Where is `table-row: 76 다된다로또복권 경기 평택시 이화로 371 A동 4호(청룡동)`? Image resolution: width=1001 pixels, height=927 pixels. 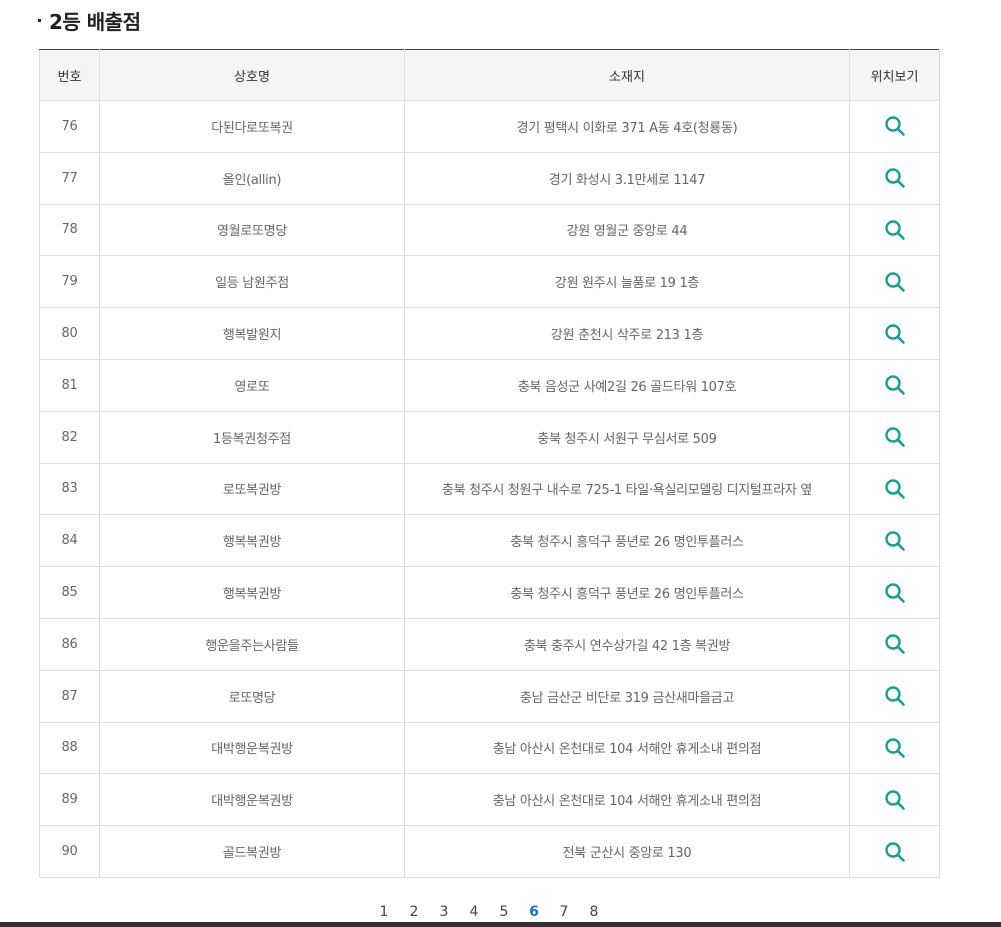
table-row: 76 다된다로또복권 경기 평택시 이화로 371 A동 4호(청룡동) is located at coordinates (489, 126).